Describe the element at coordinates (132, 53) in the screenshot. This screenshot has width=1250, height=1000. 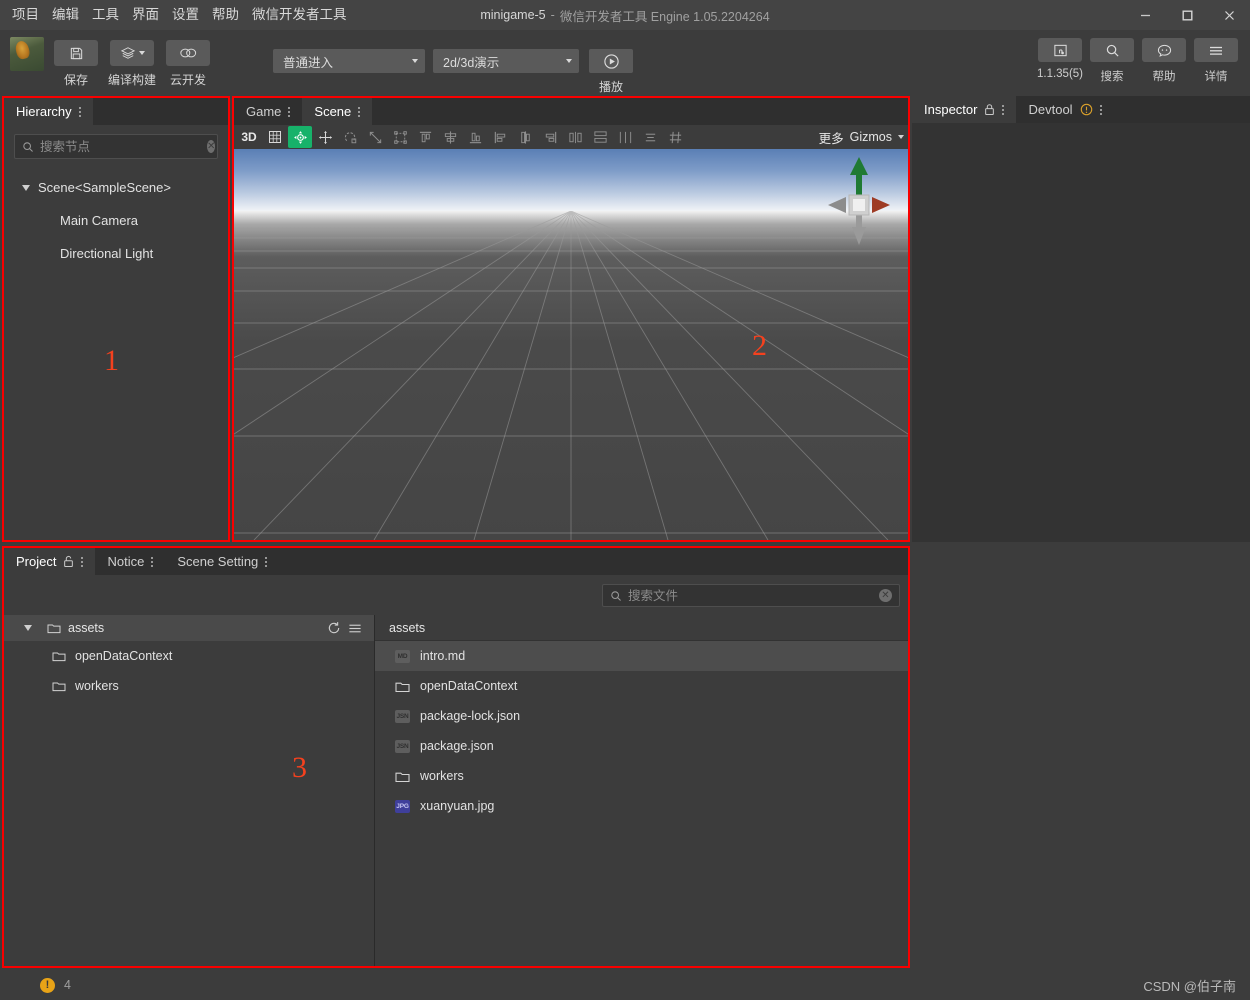
I see `layers-icon` at that location.